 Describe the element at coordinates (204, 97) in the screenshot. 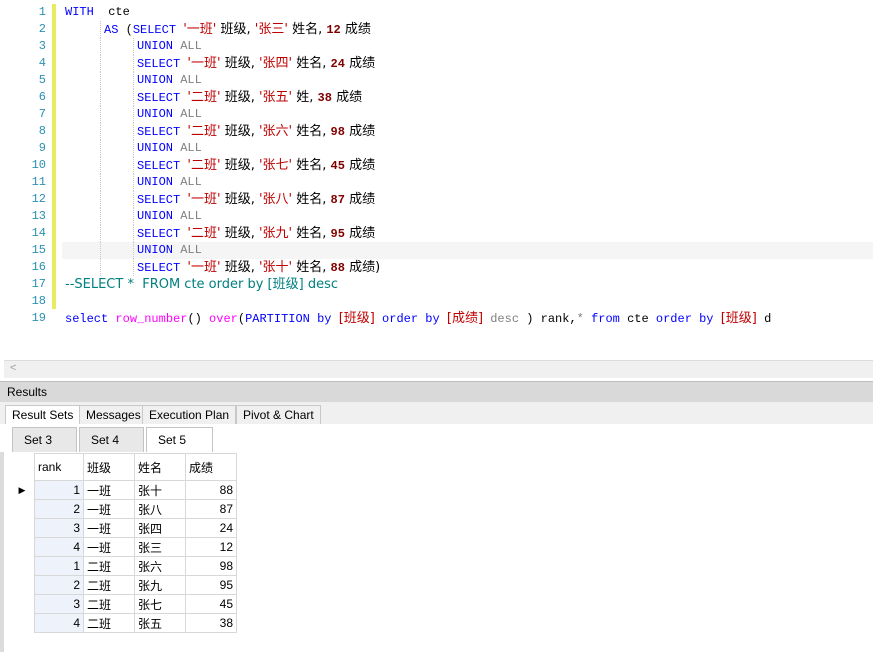

I see `code-token: '二班'` at that location.